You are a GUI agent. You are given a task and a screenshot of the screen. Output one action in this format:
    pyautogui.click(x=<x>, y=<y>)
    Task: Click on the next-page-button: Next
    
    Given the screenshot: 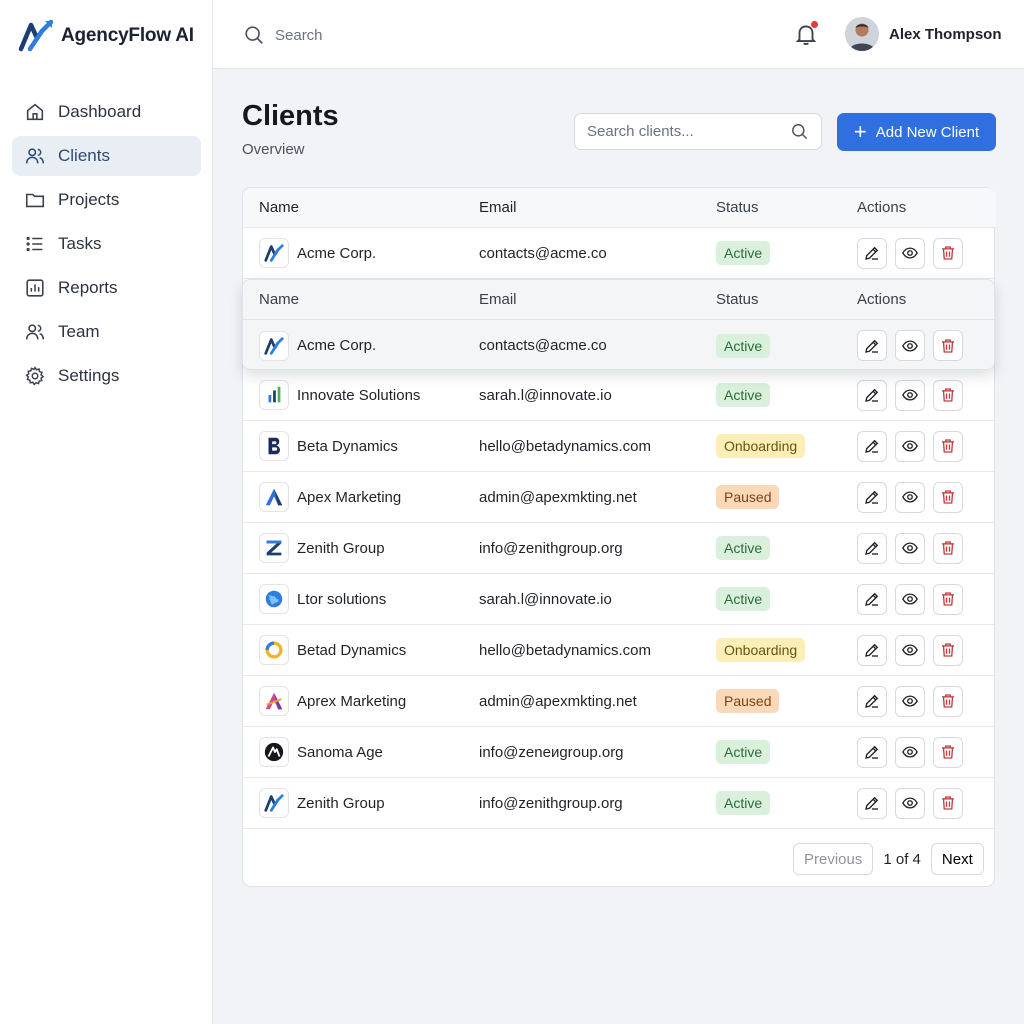 What is the action you would take?
    pyautogui.click(x=957, y=859)
    